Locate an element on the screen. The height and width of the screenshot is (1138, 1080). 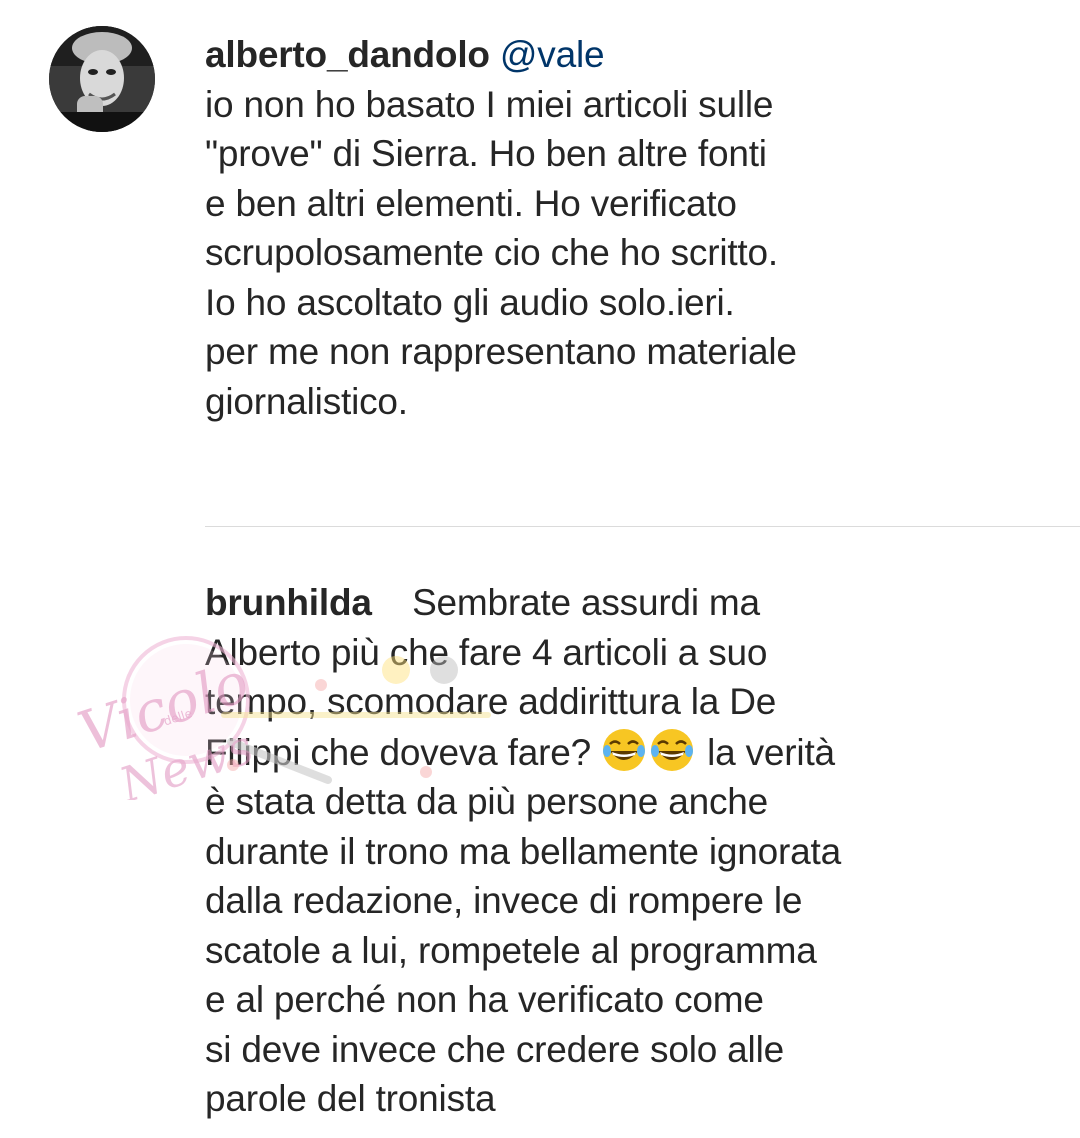
comment-username: alberto_dandolo is located at coordinates (347, 54).